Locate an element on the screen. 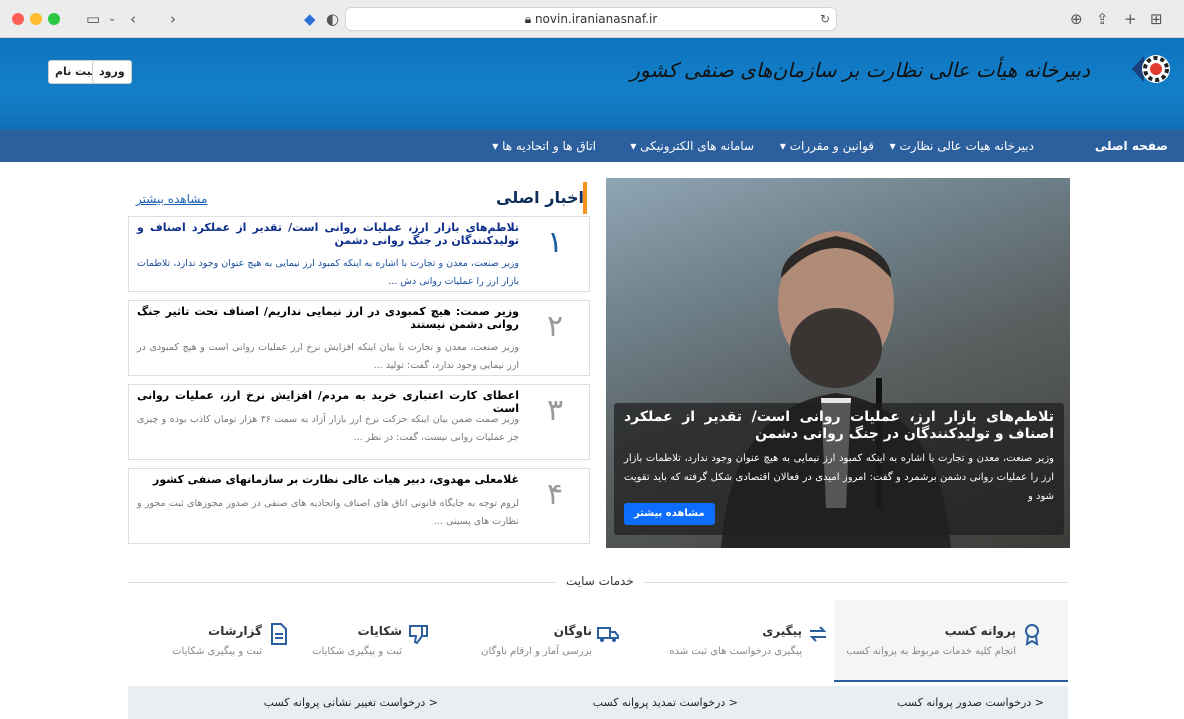 The image size is (1184, 719). news-number: ۴ is located at coordinates (555, 494).